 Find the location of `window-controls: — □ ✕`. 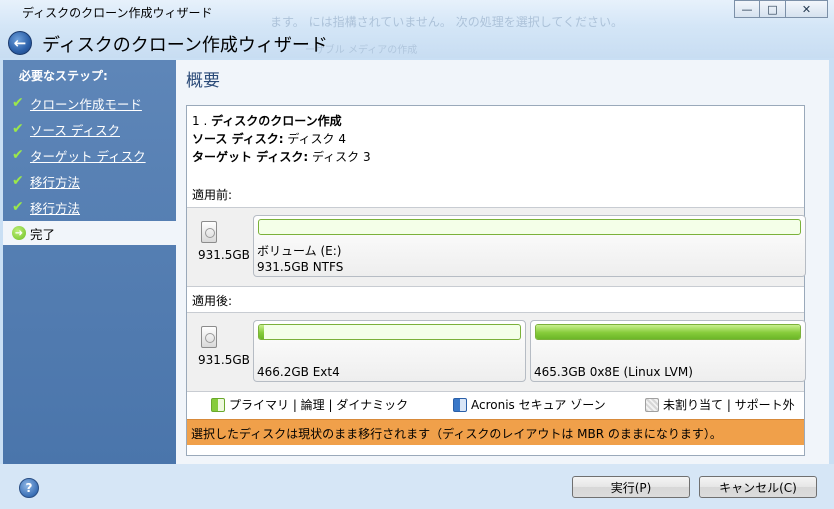

window-controls: — □ ✕ is located at coordinates (781, 9).